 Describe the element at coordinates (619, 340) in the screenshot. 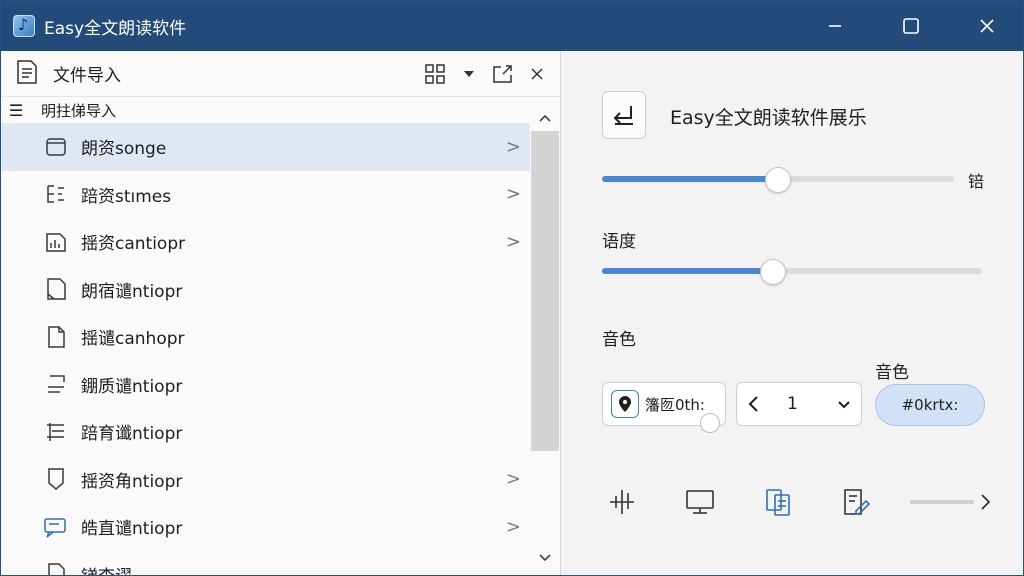

I see `tone-label: 音色` at that location.